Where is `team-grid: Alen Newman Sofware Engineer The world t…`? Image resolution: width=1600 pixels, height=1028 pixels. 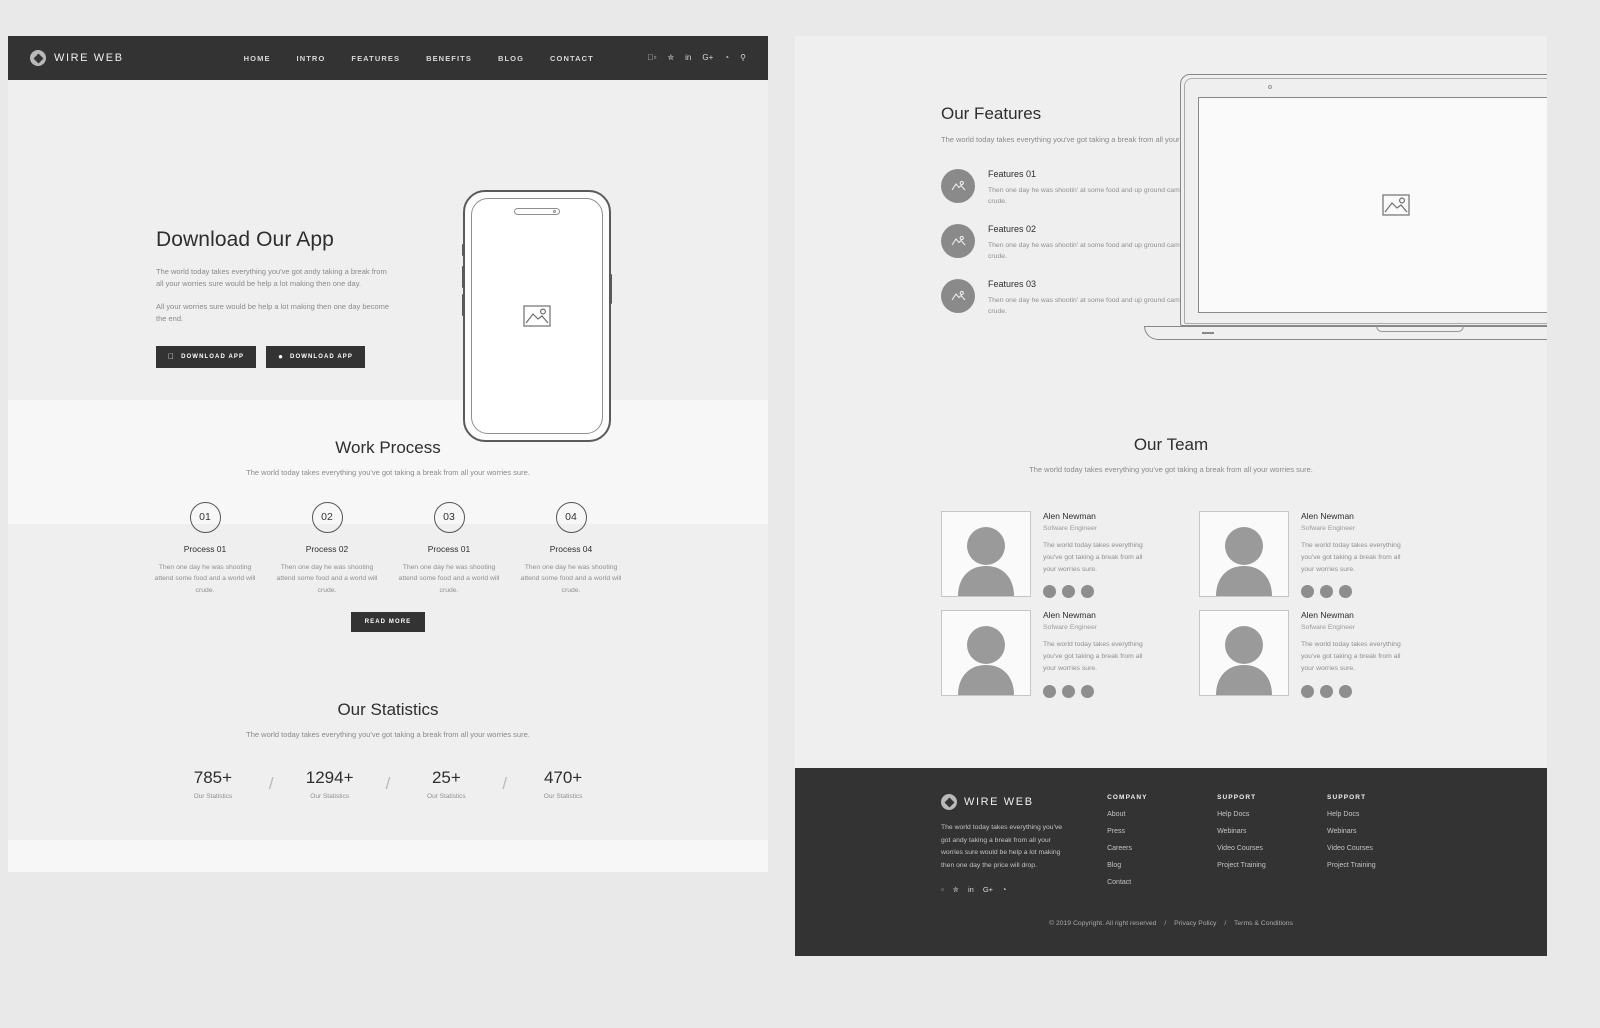
team-grid: Alen Newman Sofware Engineer The world t… is located at coordinates (1171, 588).